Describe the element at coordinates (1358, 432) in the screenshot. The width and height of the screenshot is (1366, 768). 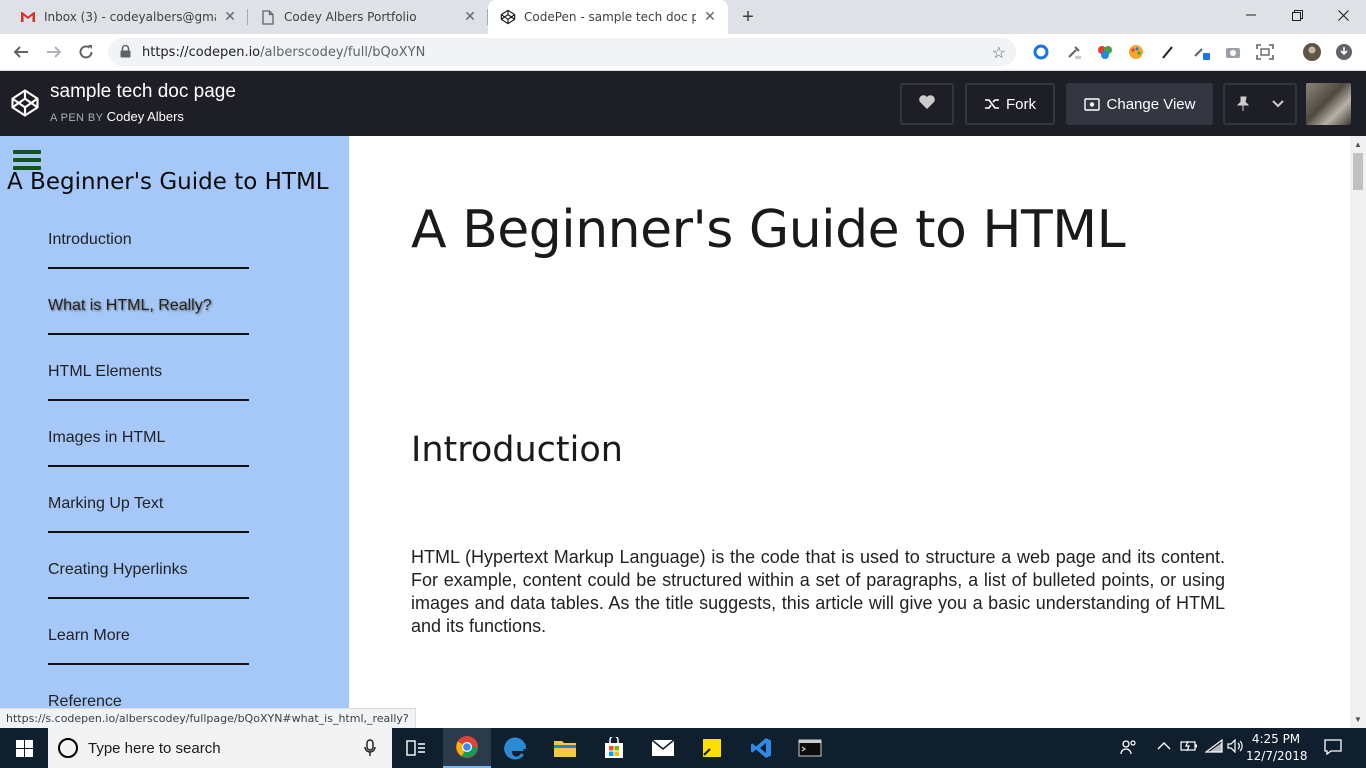
I see `page-scrollbar: ▲ ▼` at that location.